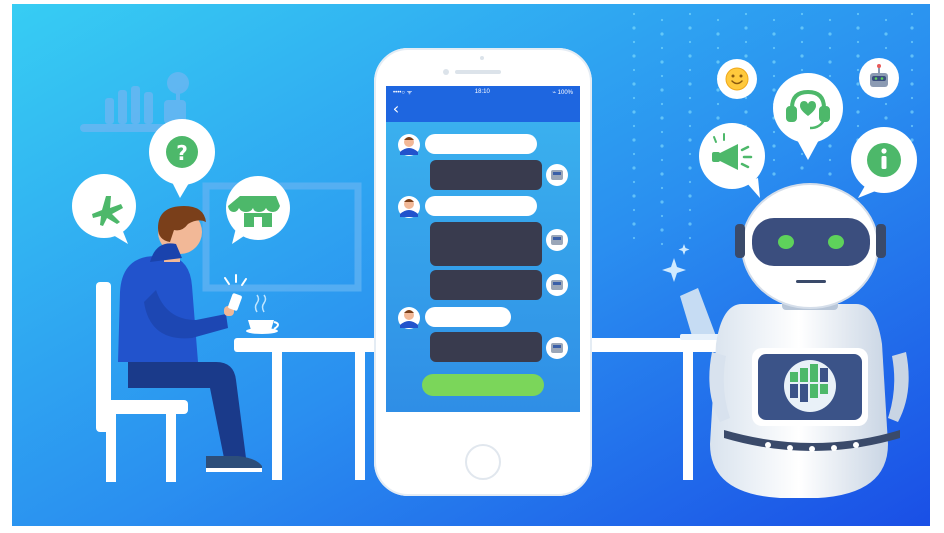 The height and width of the screenshot is (533, 944). Describe the element at coordinates (786, 242) in the screenshot. I see `robot-eye-left` at that location.